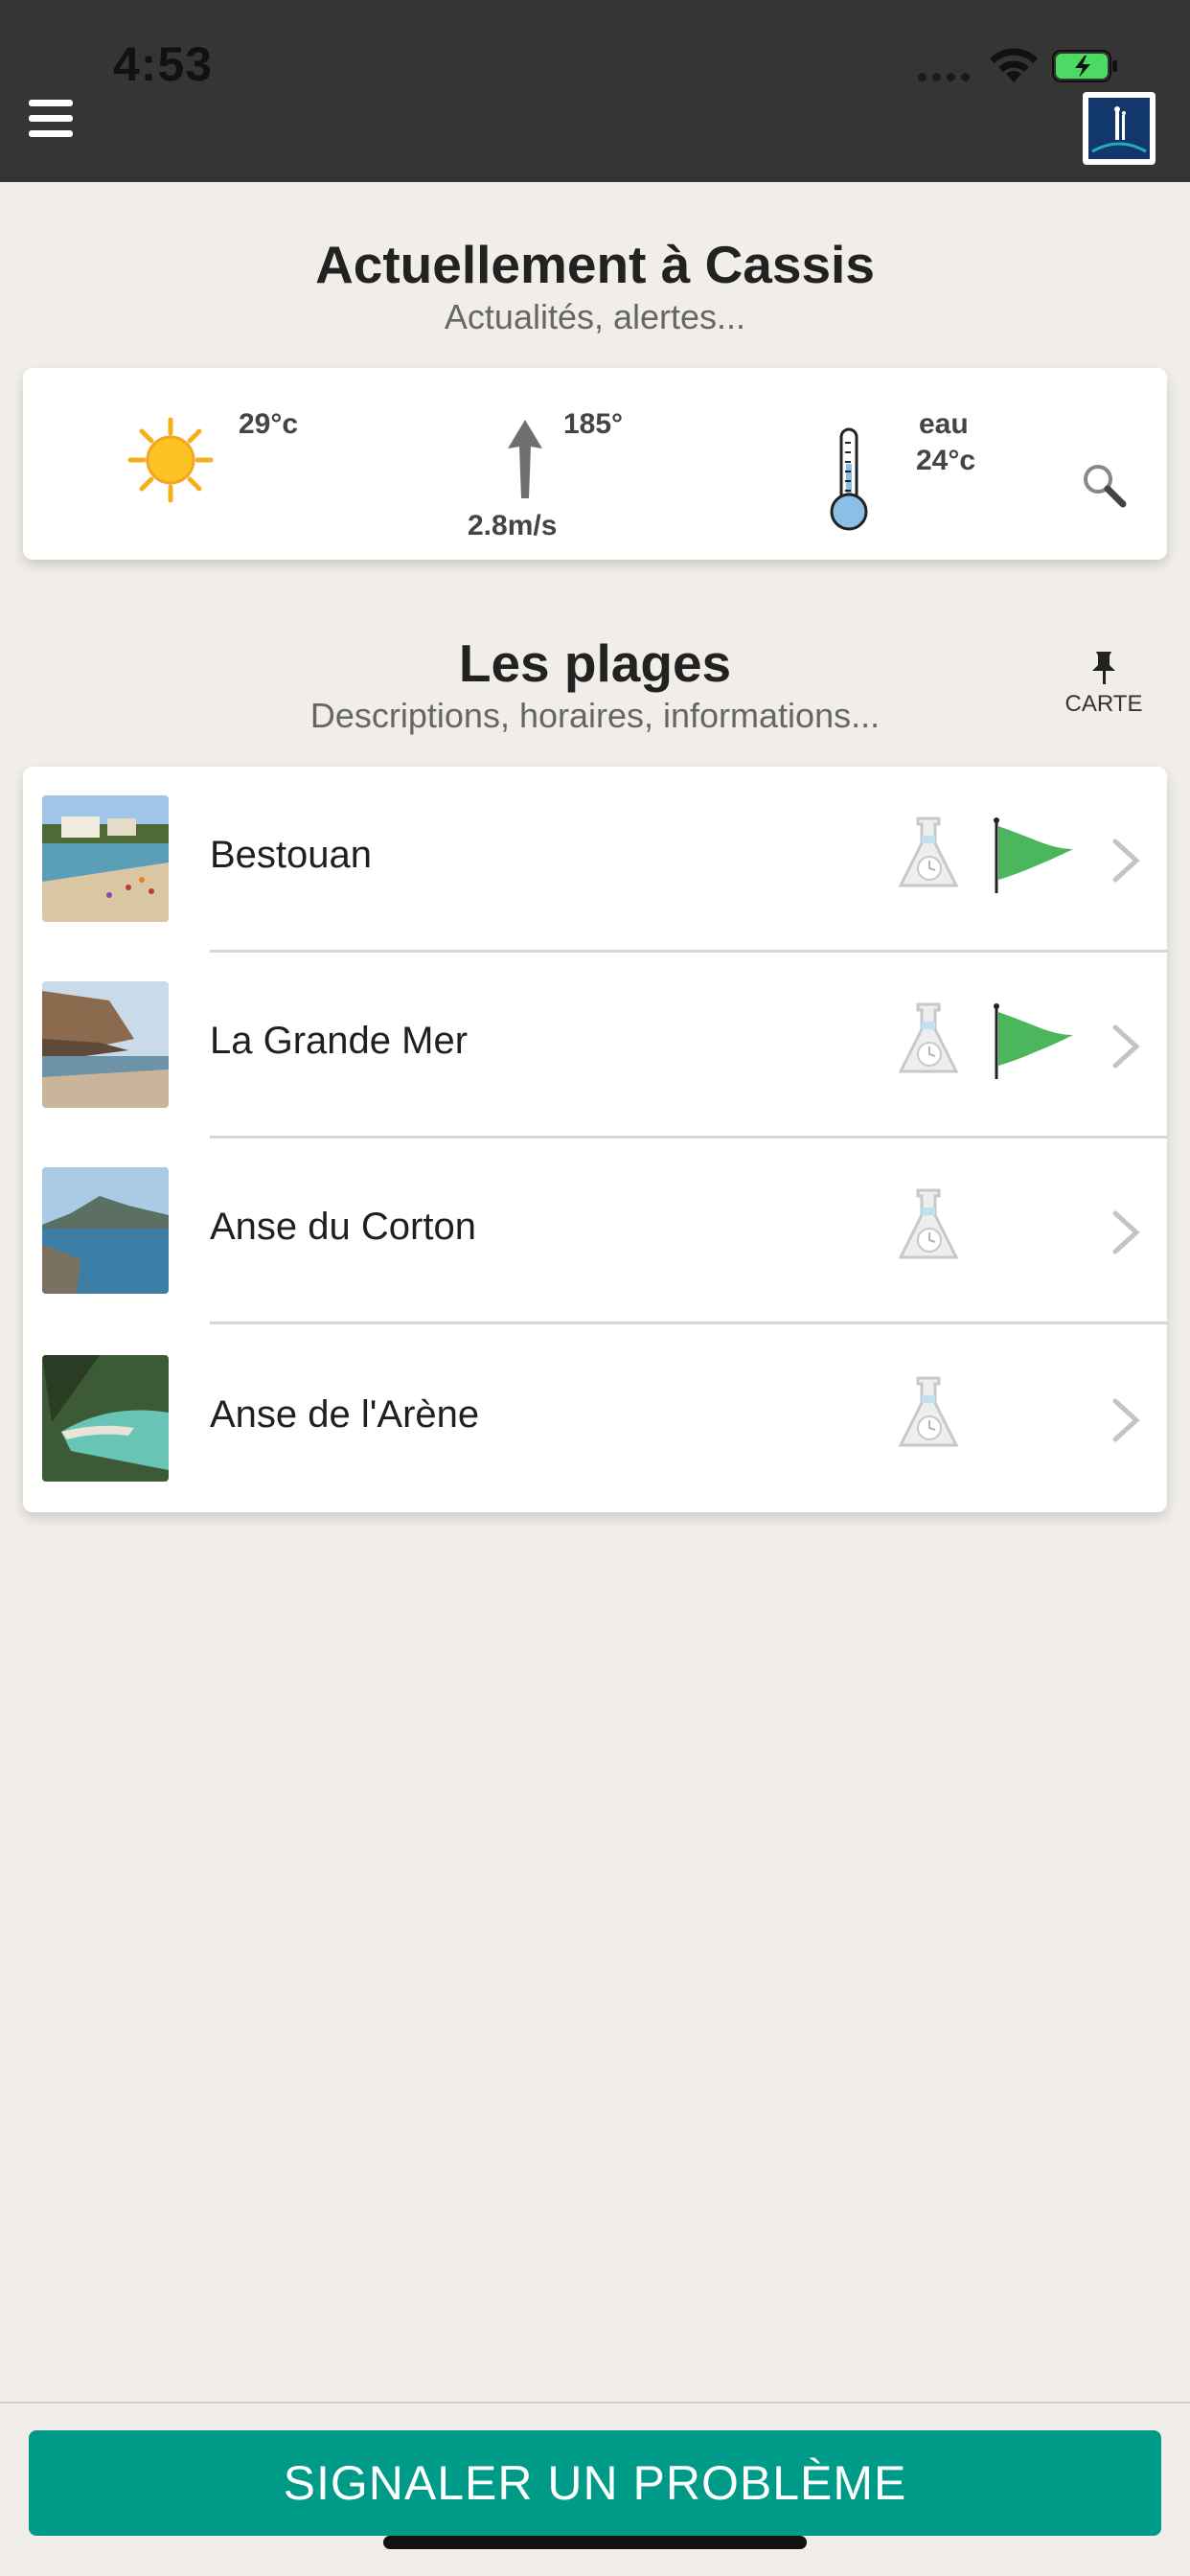 The width and height of the screenshot is (1190, 2576). Describe the element at coordinates (595, 2542) in the screenshot. I see `home-indicator` at that location.